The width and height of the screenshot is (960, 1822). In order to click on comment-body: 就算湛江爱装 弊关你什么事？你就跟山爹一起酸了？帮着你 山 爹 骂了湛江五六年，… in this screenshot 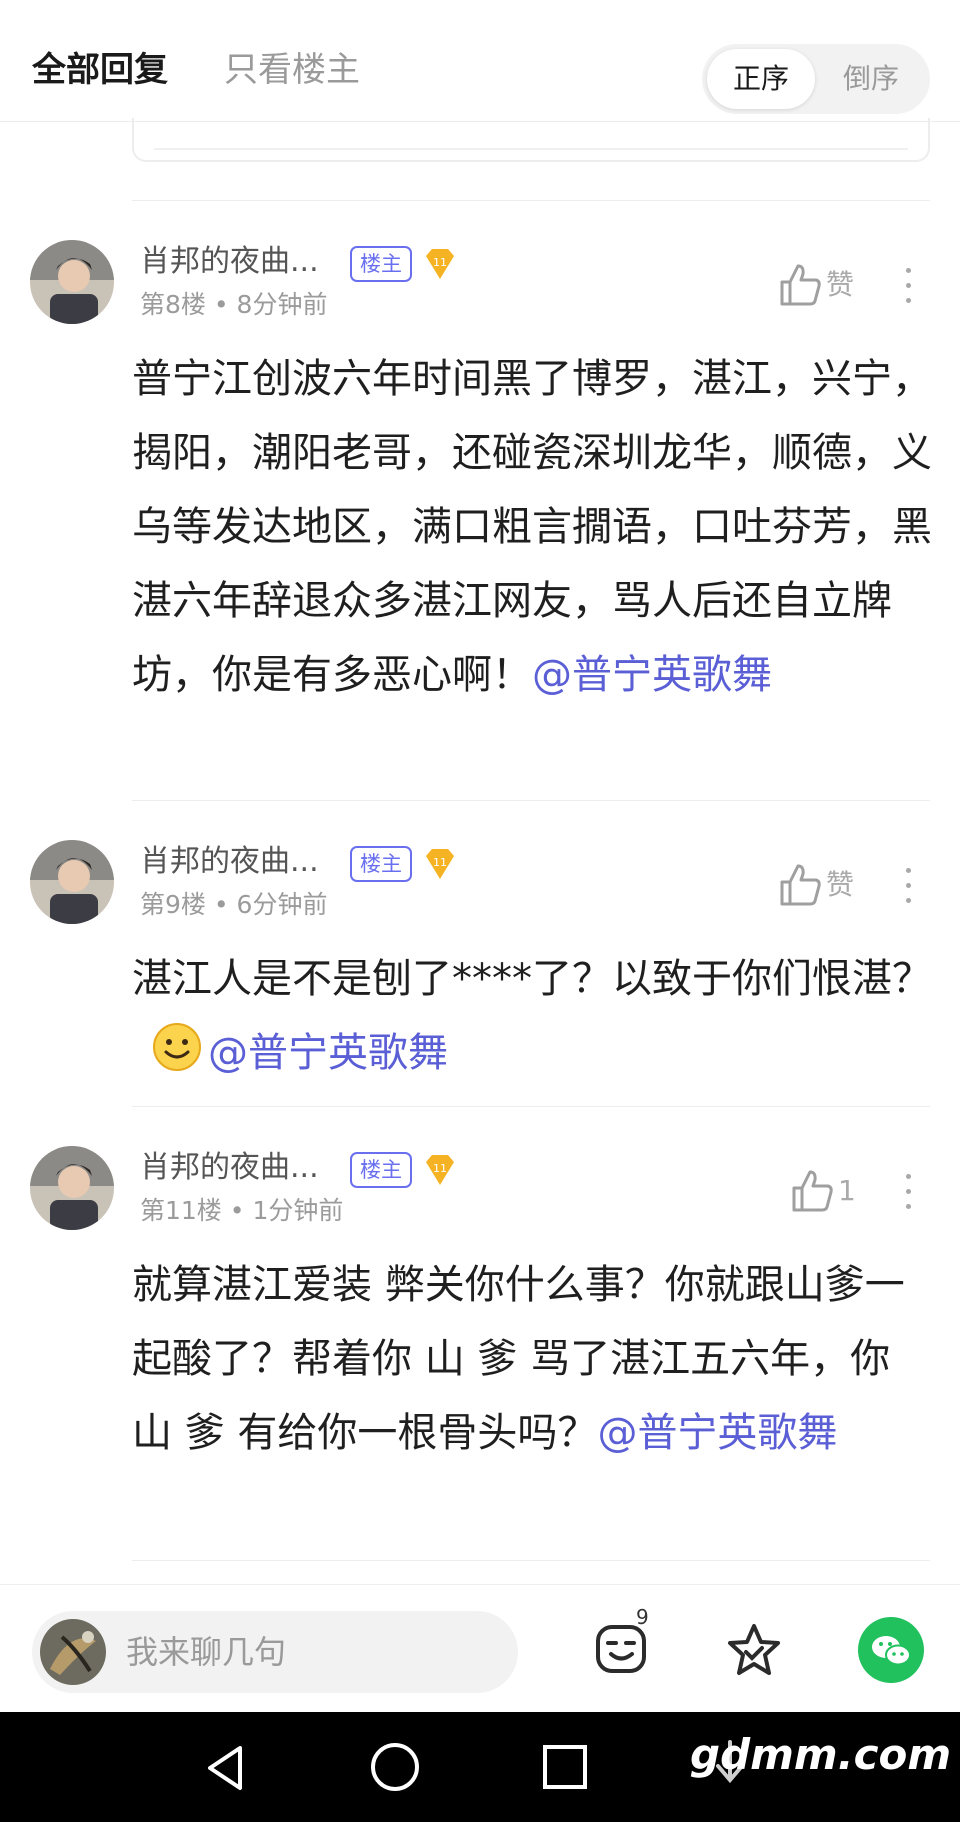, I will do `click(532, 1359)`.